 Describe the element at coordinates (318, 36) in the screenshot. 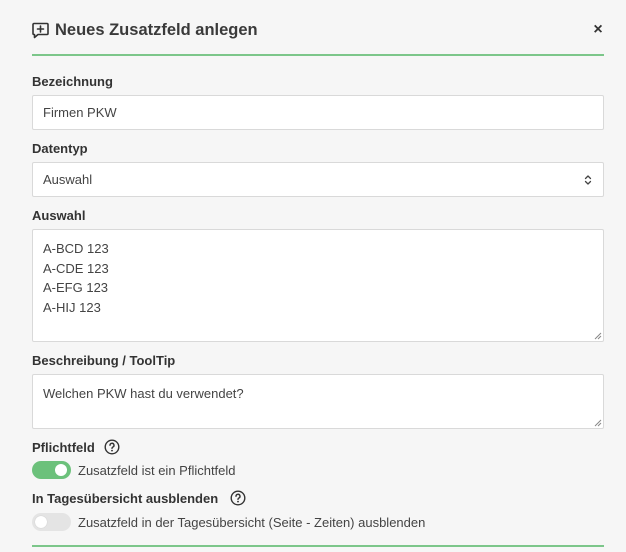

I see `dialog-header: Neues Zusatzfeld anlegen ×` at that location.